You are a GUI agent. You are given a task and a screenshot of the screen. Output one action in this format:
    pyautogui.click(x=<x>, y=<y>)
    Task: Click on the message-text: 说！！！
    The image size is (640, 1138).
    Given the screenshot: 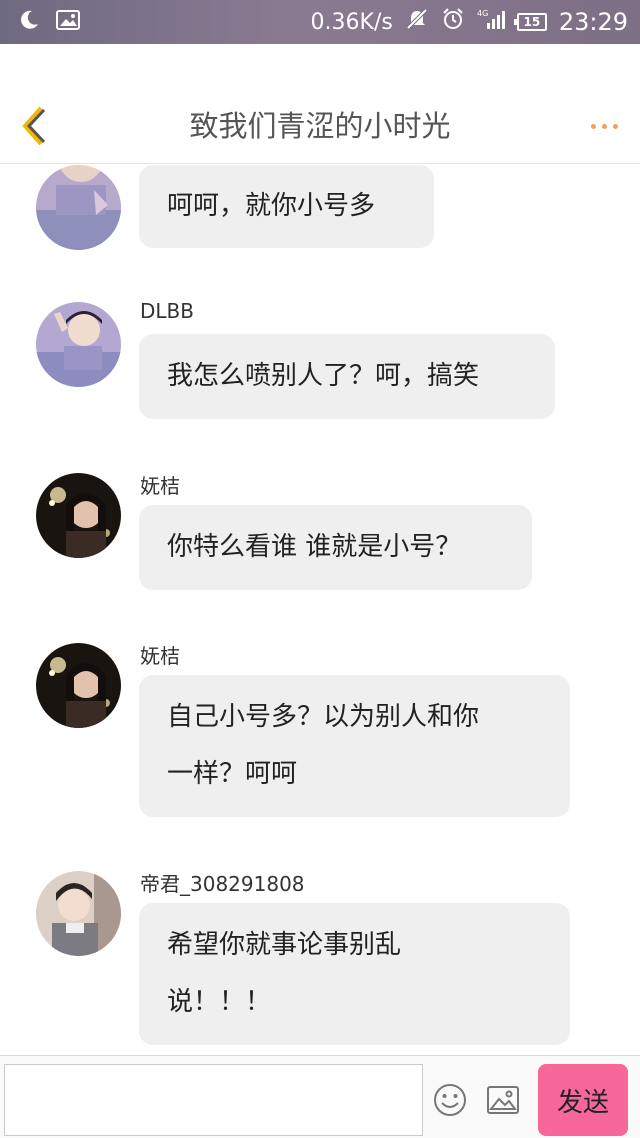 What is the action you would take?
    pyautogui.click(x=219, y=1002)
    